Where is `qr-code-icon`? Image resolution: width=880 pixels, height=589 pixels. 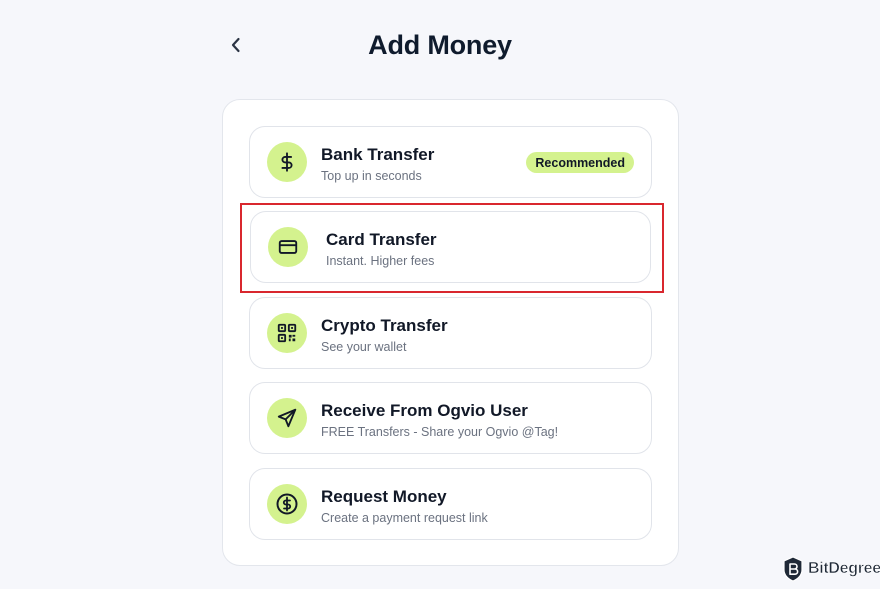
qr-code-icon is located at coordinates (287, 333).